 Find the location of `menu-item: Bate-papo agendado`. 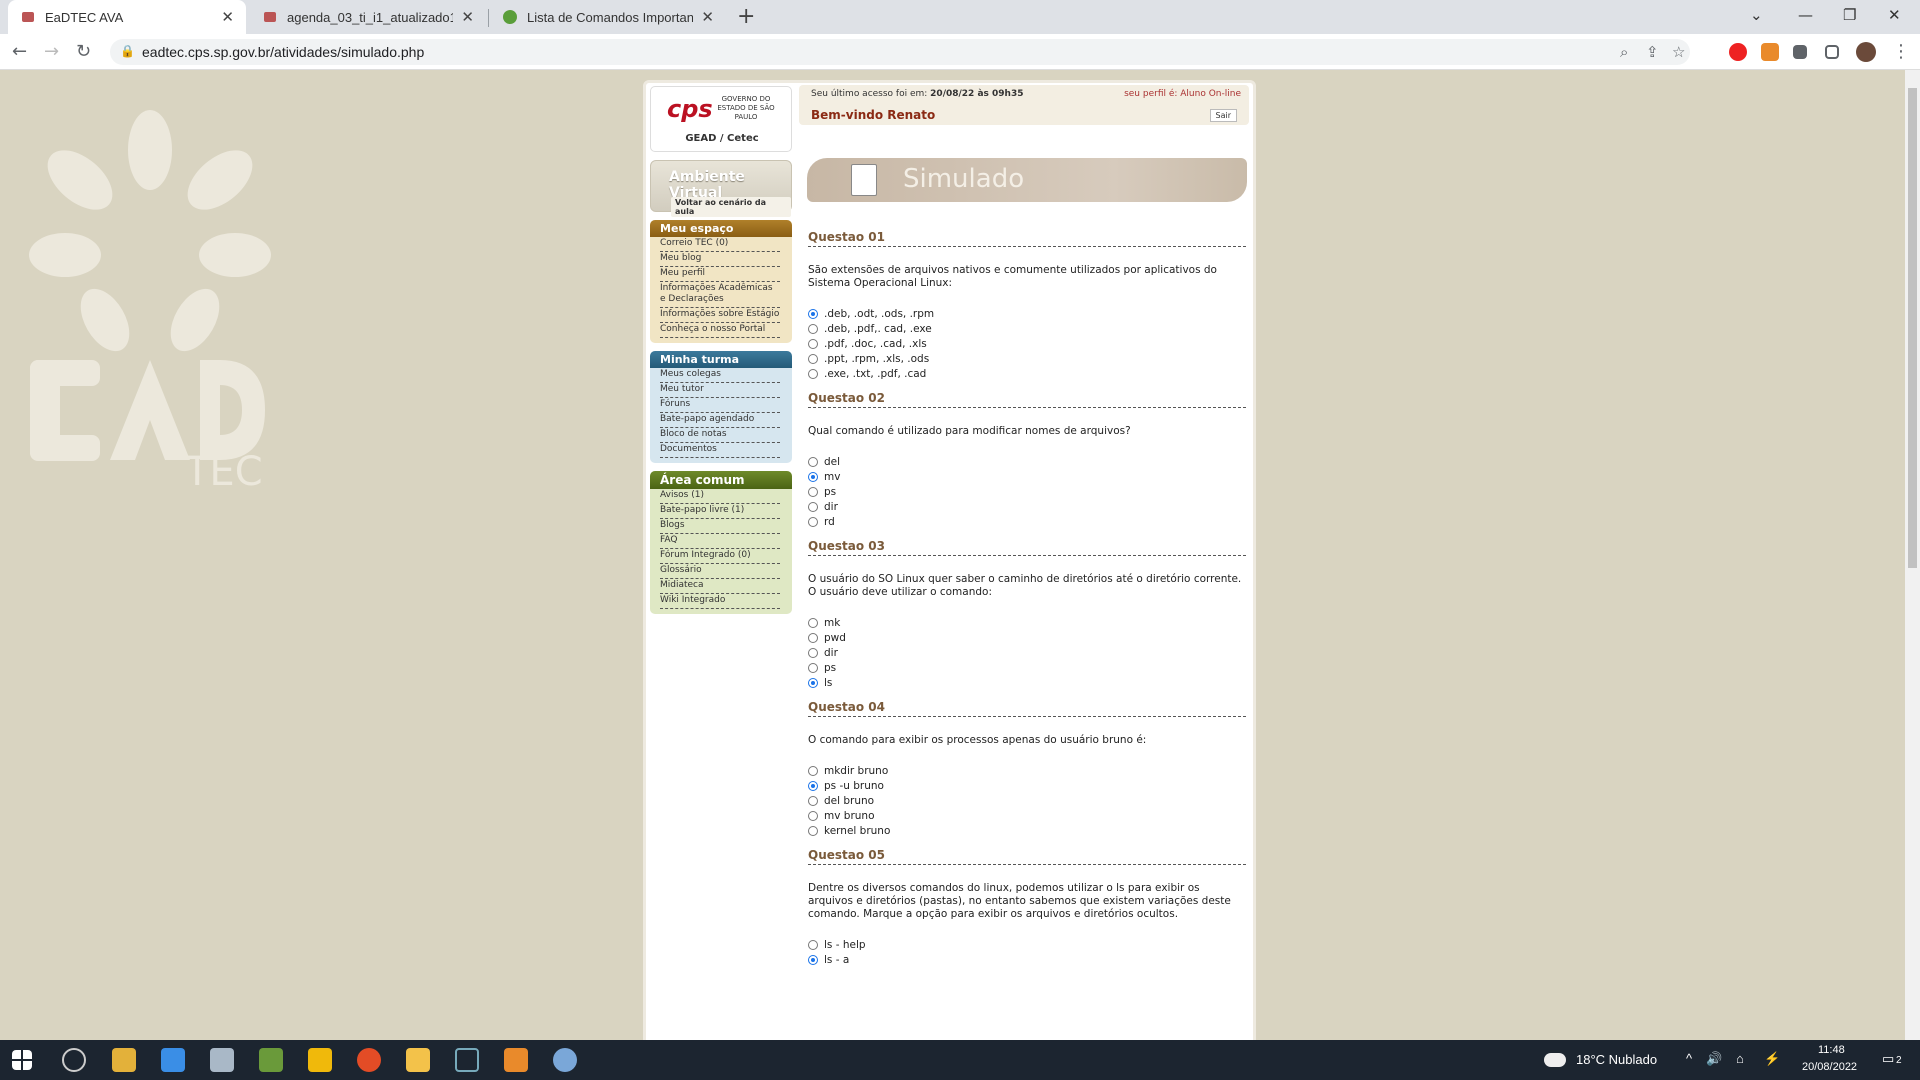

menu-item: Bate-papo agendado is located at coordinates (720, 420).